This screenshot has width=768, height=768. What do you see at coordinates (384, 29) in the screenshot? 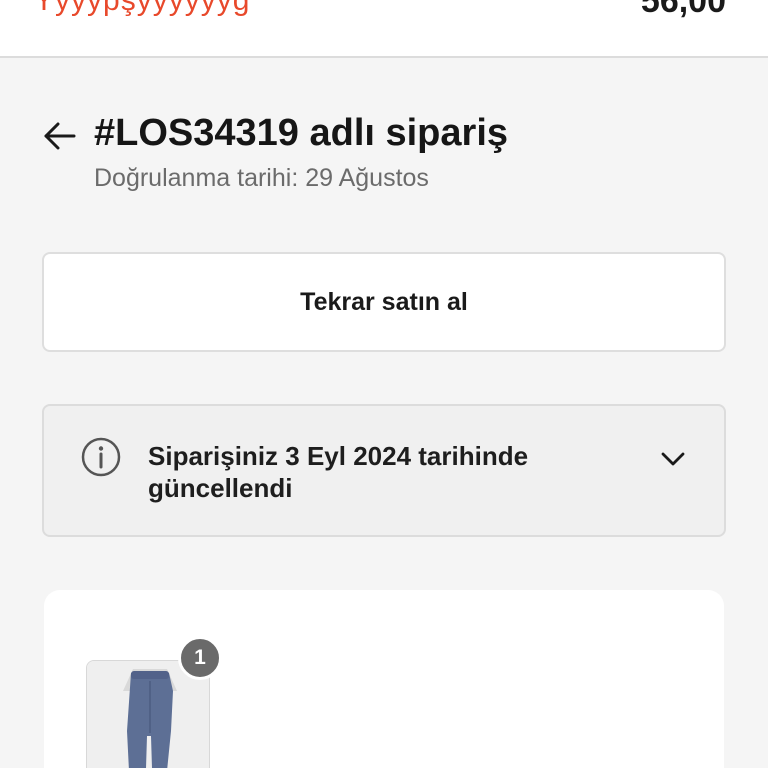
I see `top-bar: Ýýýýpşýýýýýýg 56,00` at bounding box center [384, 29].